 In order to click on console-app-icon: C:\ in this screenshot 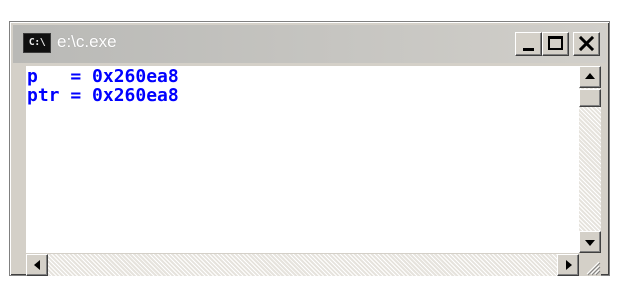, I will do `click(37, 43)`.